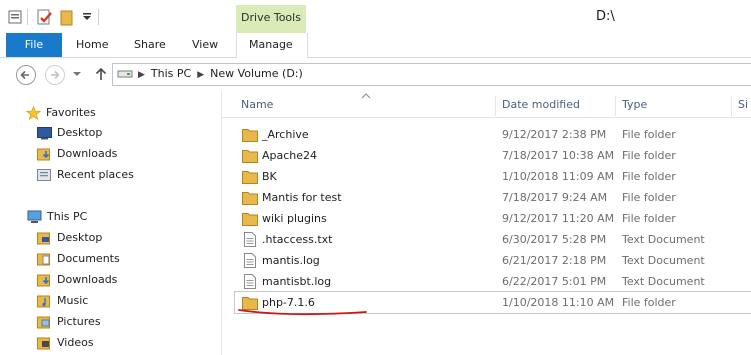 This screenshot has height=355, width=751. I want to click on file-date-modified: 6/30/2017 5:28 PM, so click(554, 239).